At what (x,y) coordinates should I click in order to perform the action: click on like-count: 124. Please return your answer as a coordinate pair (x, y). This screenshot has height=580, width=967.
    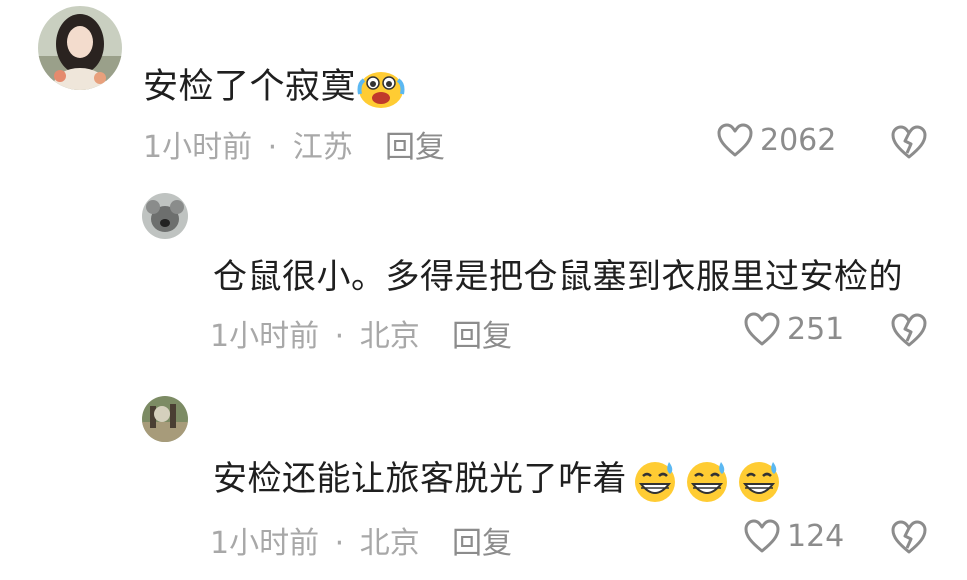
    Looking at the image, I should click on (816, 536).